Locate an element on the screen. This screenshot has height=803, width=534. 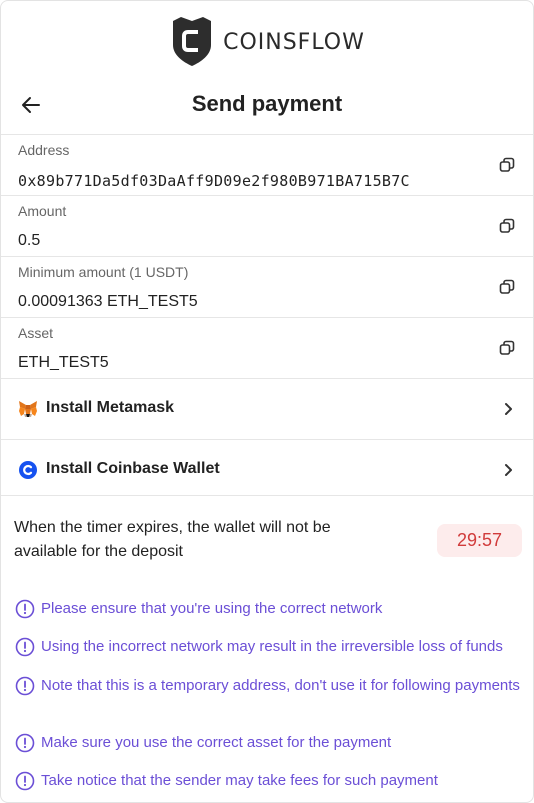
coinsflow-shield-icon is located at coordinates (192, 41).